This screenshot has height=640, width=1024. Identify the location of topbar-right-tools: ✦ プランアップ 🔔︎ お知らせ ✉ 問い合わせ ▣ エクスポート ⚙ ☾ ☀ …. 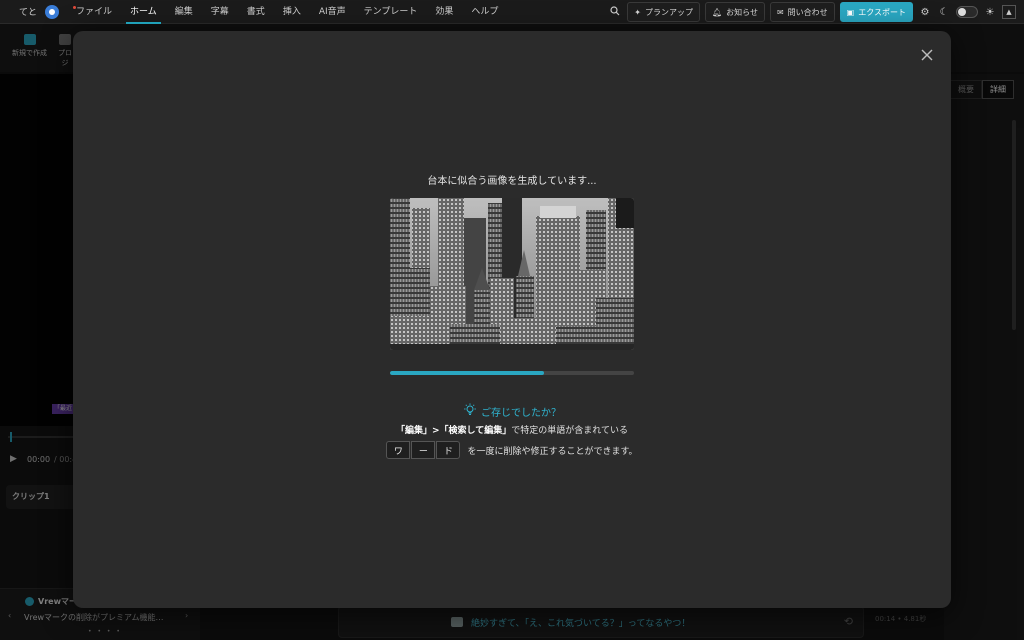
(812, 12).